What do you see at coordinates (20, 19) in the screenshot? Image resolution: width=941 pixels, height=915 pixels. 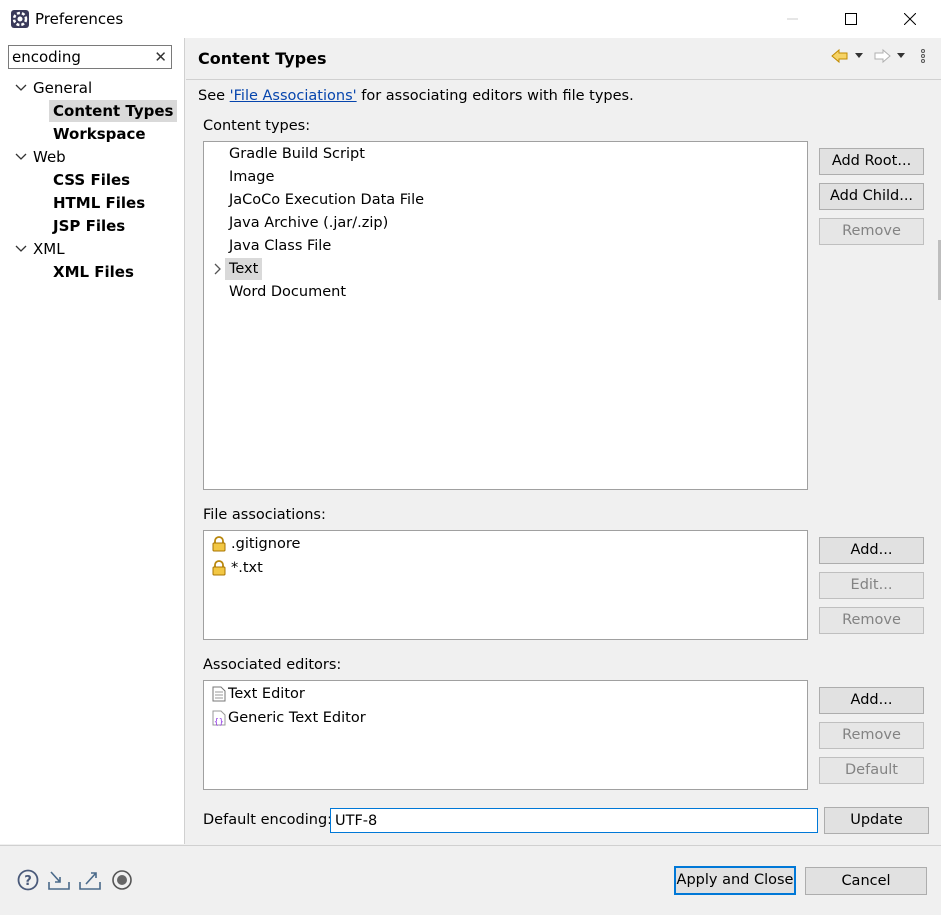 I see `eclipse-app-icon` at bounding box center [20, 19].